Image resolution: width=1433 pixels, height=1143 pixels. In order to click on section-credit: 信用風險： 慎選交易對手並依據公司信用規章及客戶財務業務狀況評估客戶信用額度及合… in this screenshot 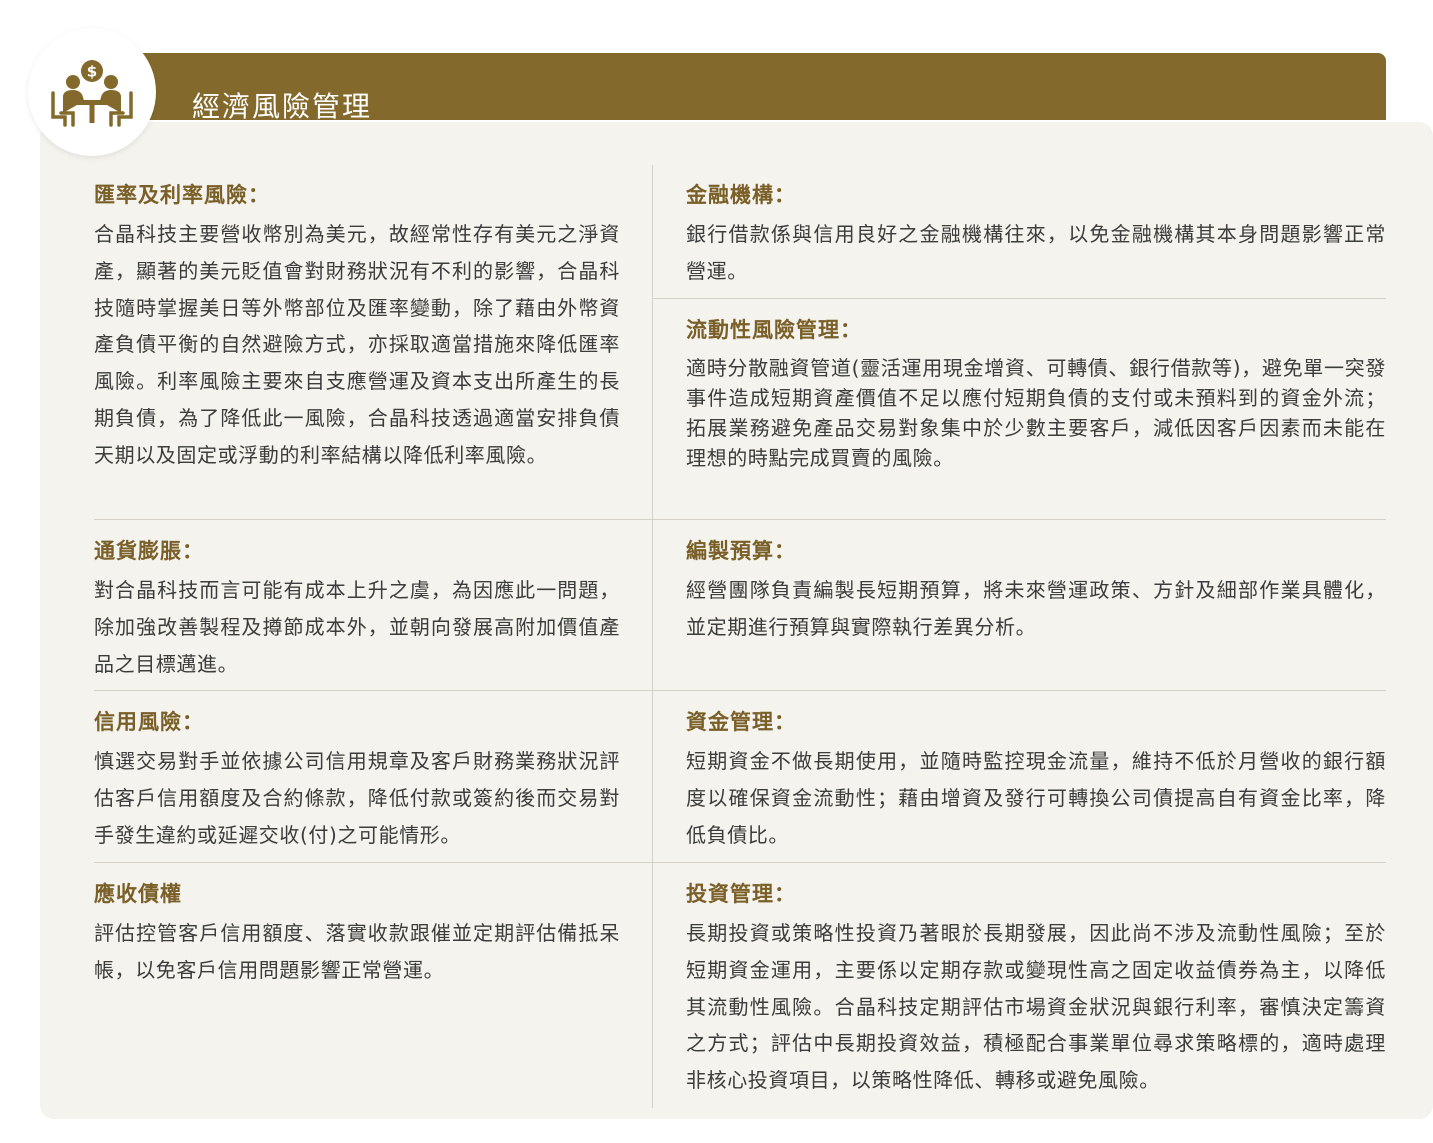, I will do `click(357, 780)`.